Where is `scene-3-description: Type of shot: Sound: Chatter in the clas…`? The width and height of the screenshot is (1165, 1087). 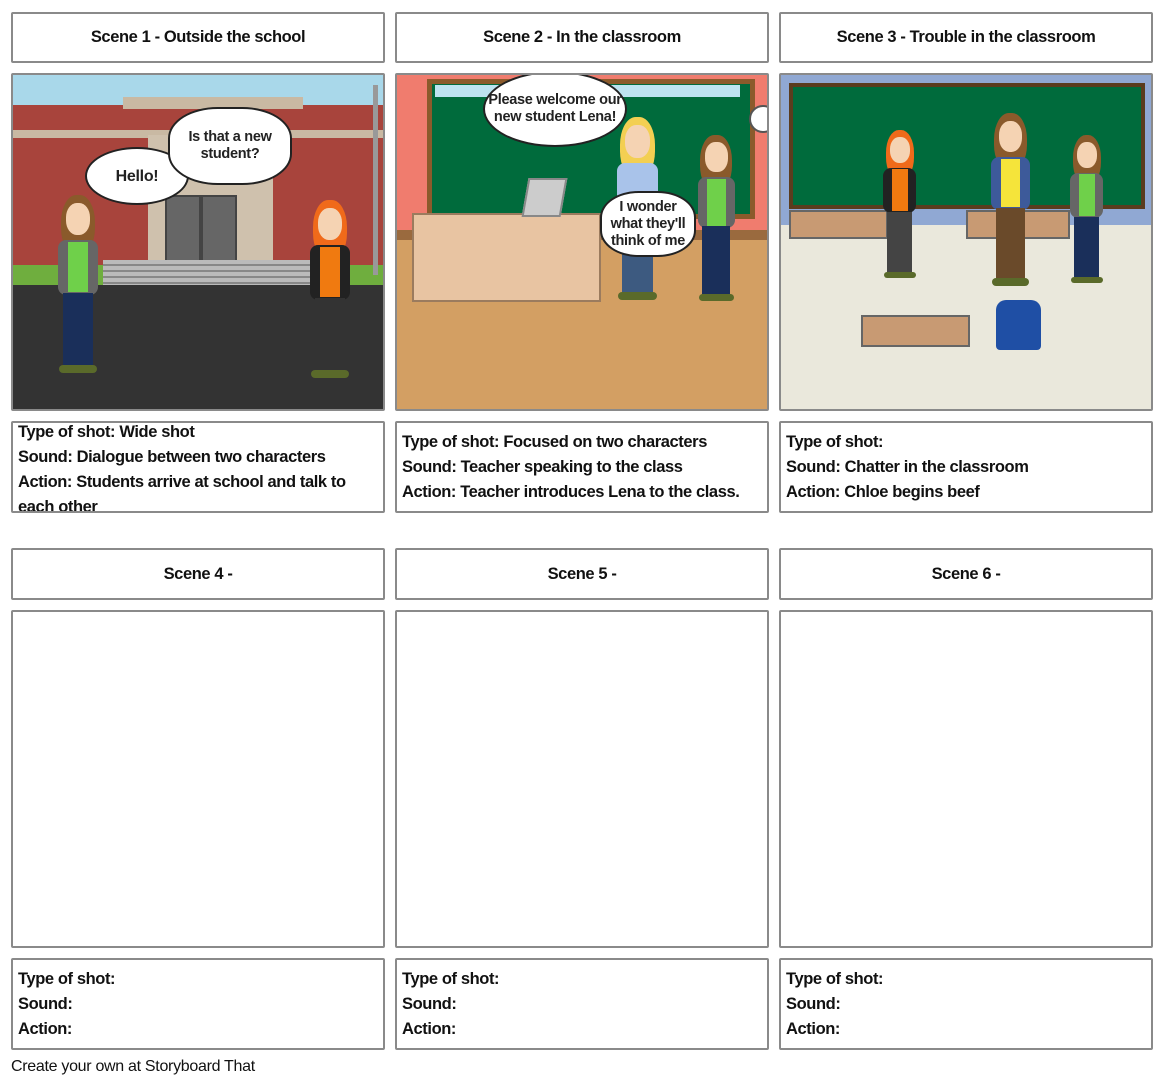 scene-3-description: Type of shot: Sound: Chatter in the clas… is located at coordinates (966, 467).